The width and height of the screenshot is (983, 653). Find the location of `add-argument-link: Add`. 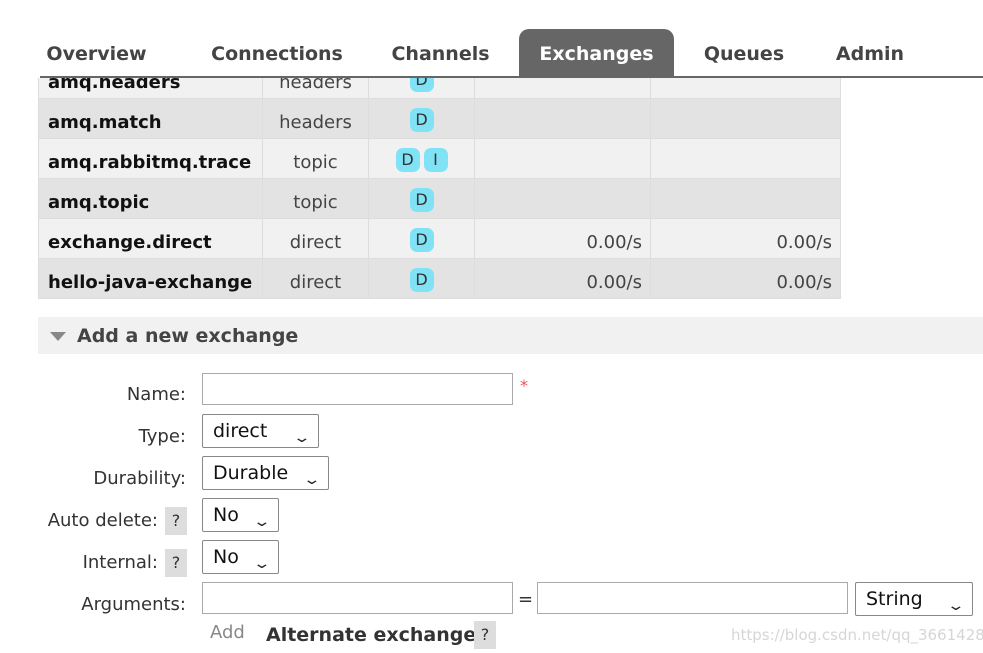

add-argument-link: Add is located at coordinates (227, 632).